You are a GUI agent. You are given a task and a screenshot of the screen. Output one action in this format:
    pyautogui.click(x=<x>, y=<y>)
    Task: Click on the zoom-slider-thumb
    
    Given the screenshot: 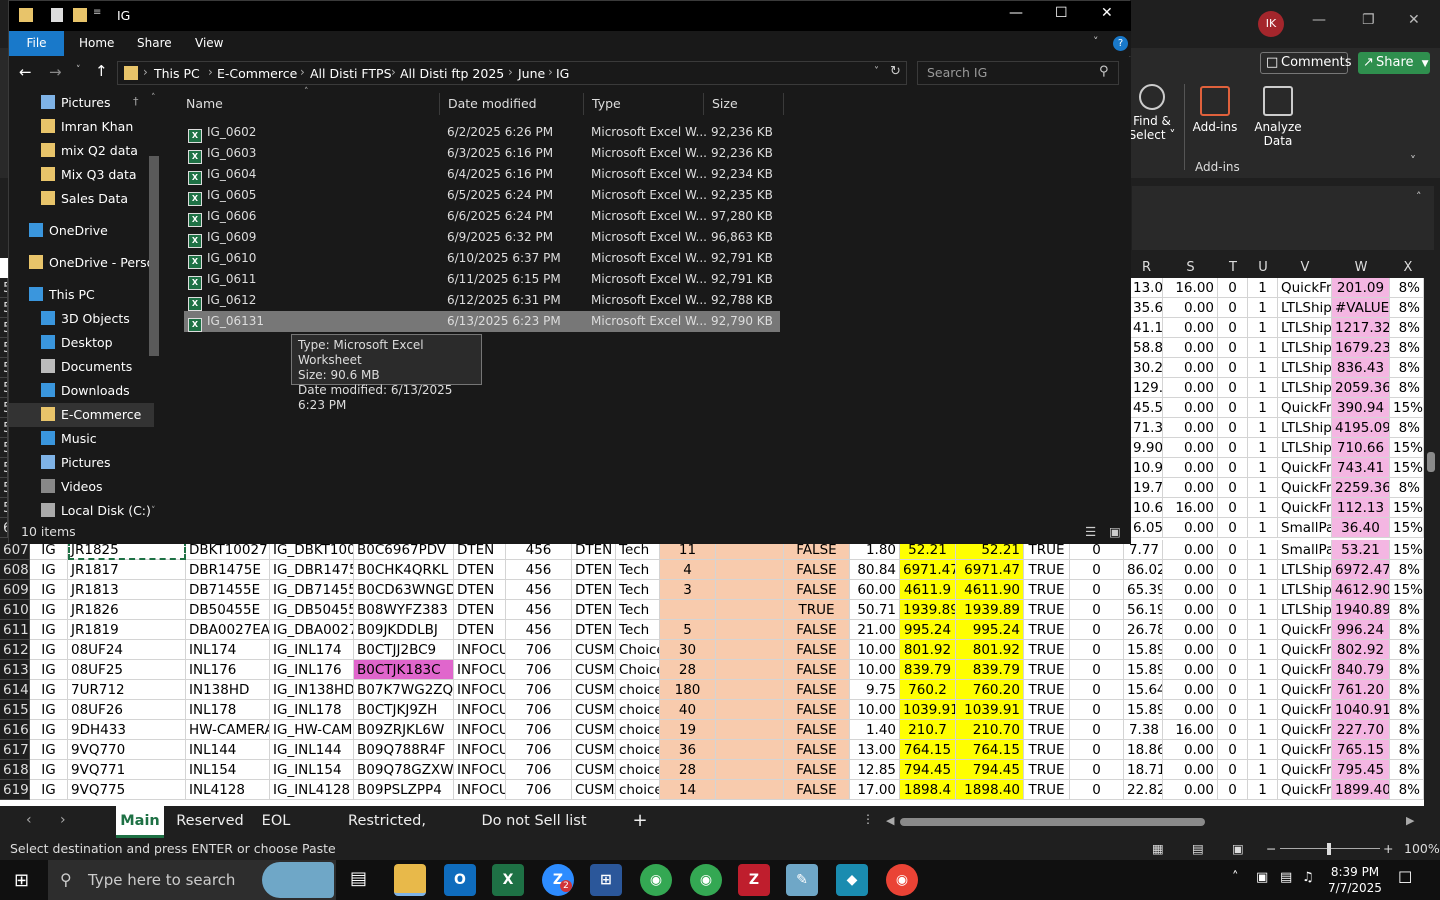 What is the action you would take?
    pyautogui.click(x=1329, y=849)
    